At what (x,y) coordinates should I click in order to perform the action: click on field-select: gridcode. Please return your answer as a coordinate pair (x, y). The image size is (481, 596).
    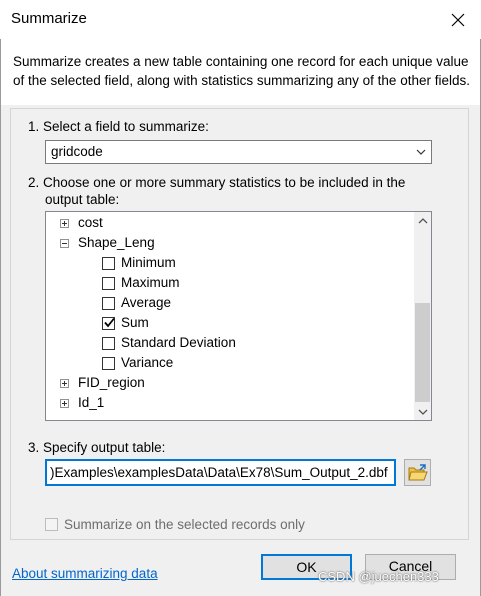
    Looking at the image, I should click on (238, 152).